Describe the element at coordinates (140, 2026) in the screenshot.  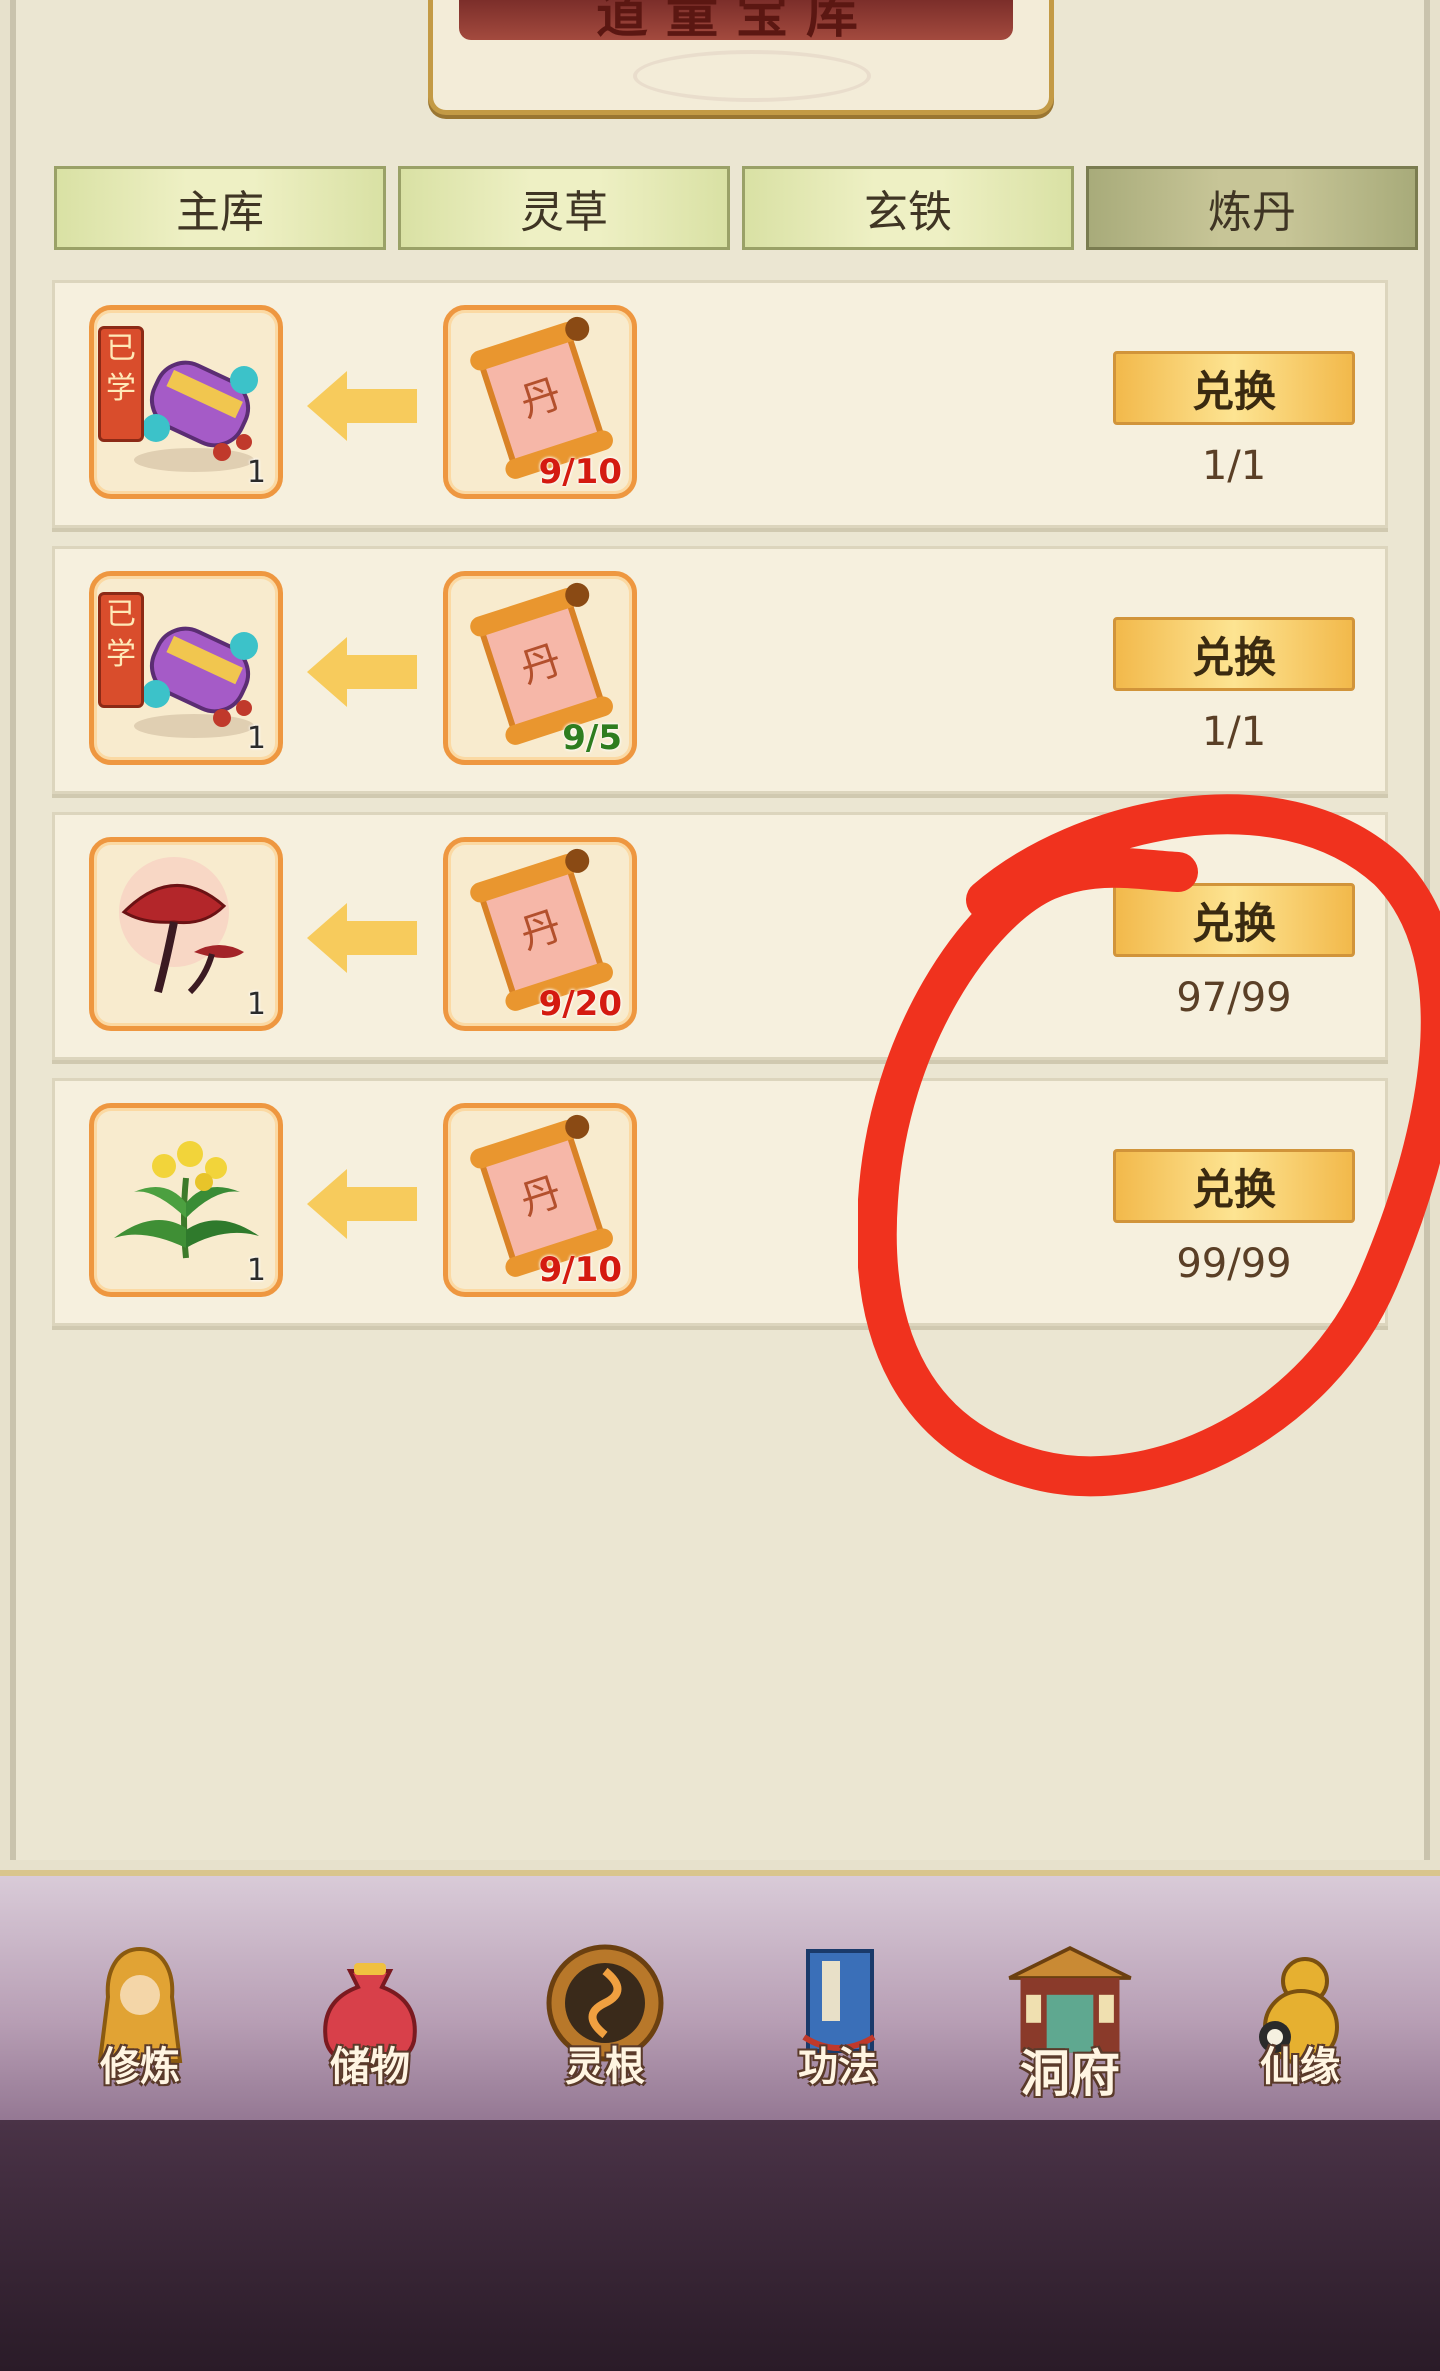
I see `nav-cultivate: 修炼` at that location.